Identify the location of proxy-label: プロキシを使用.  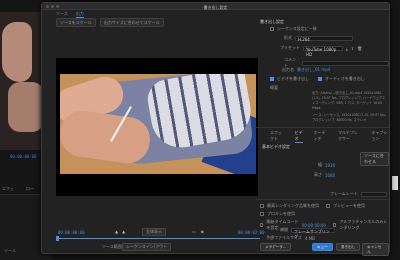
(281, 213).